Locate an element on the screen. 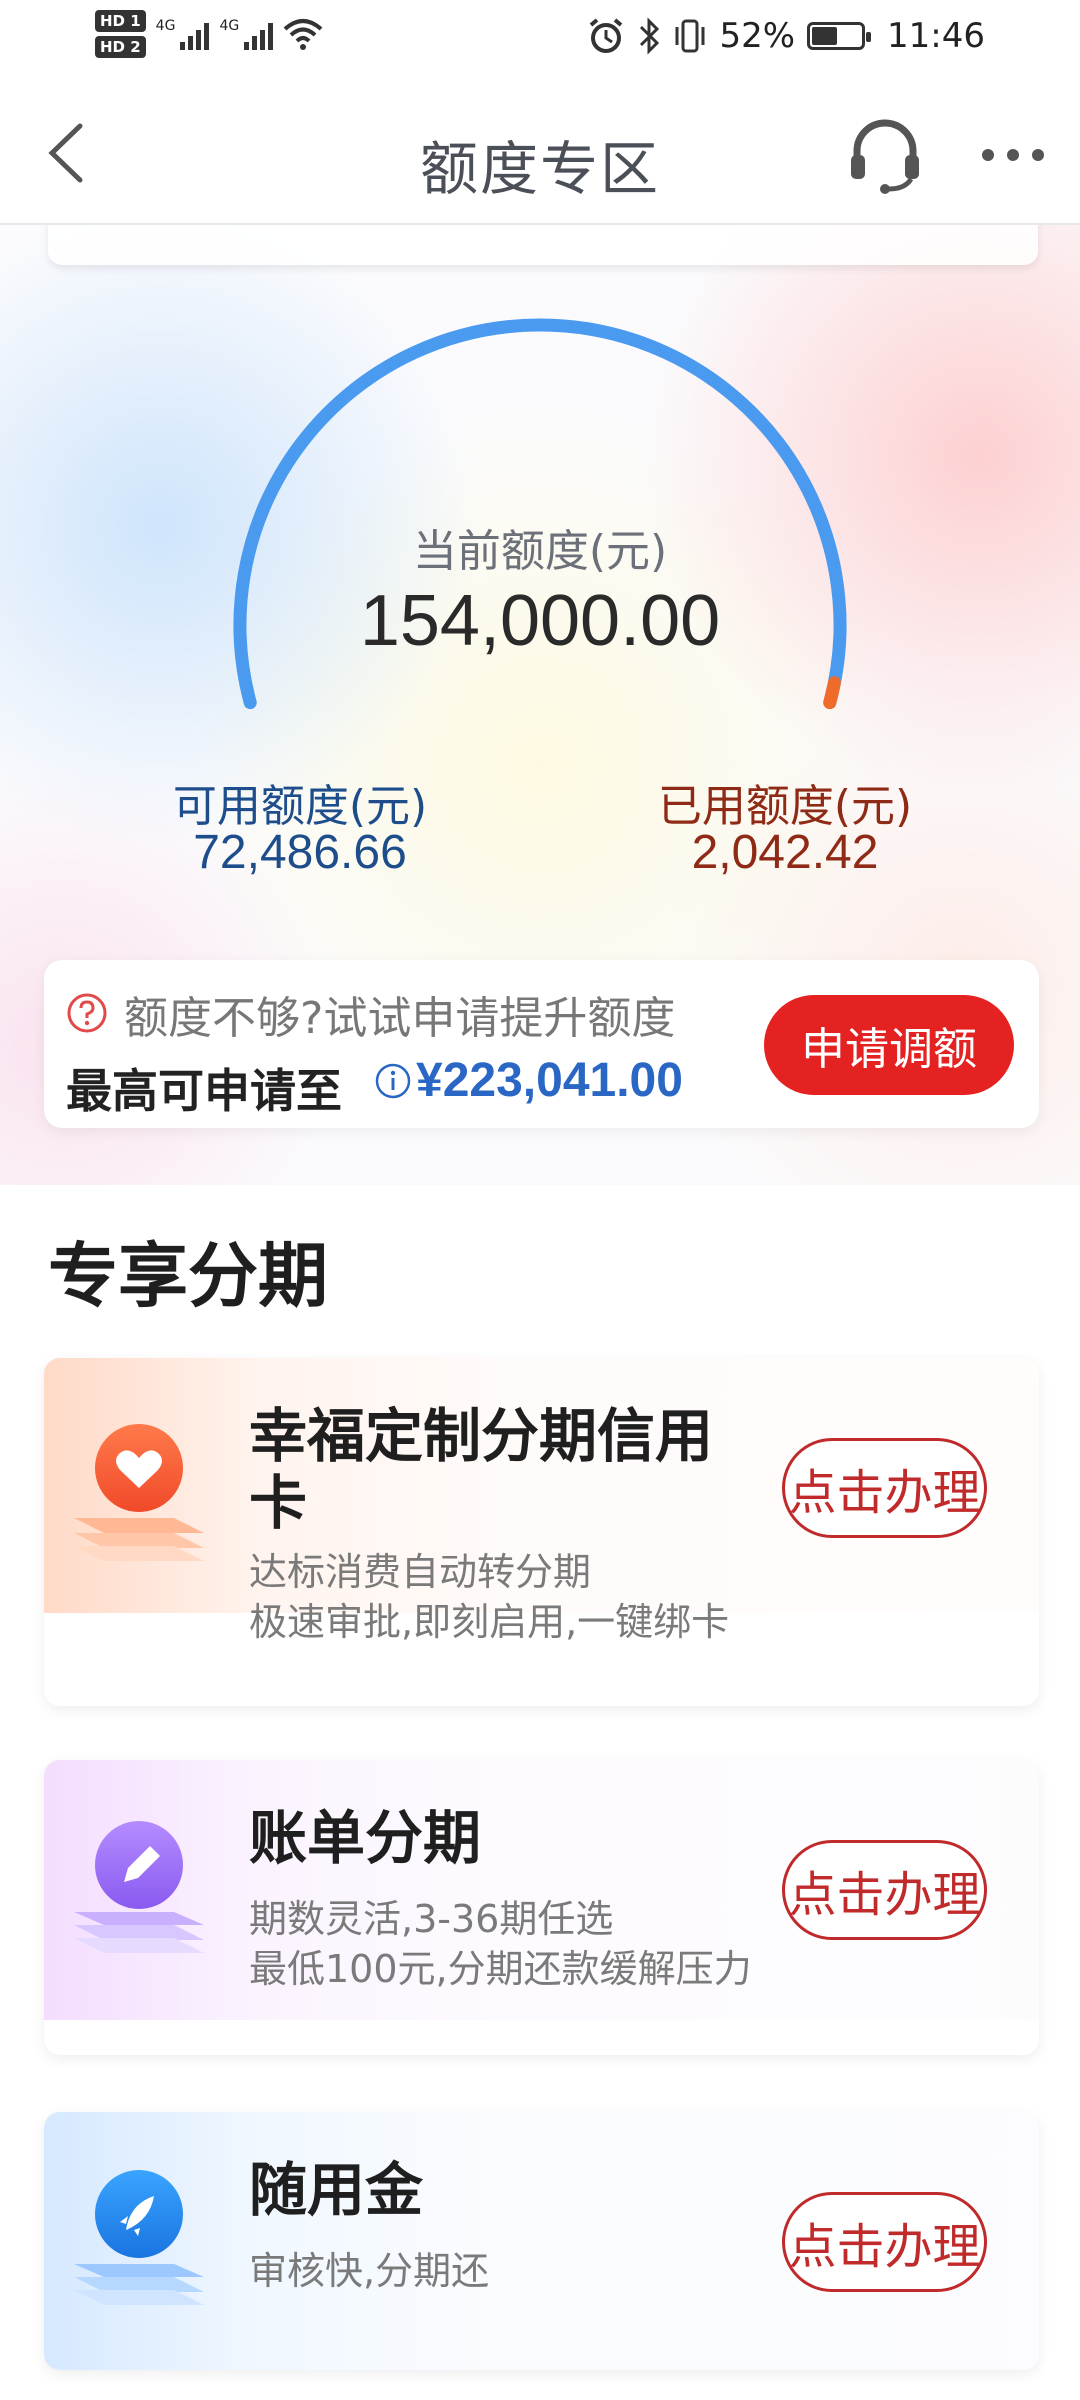 The height and width of the screenshot is (2400, 1080). network-1-label: 4G is located at coordinates (165, 26).